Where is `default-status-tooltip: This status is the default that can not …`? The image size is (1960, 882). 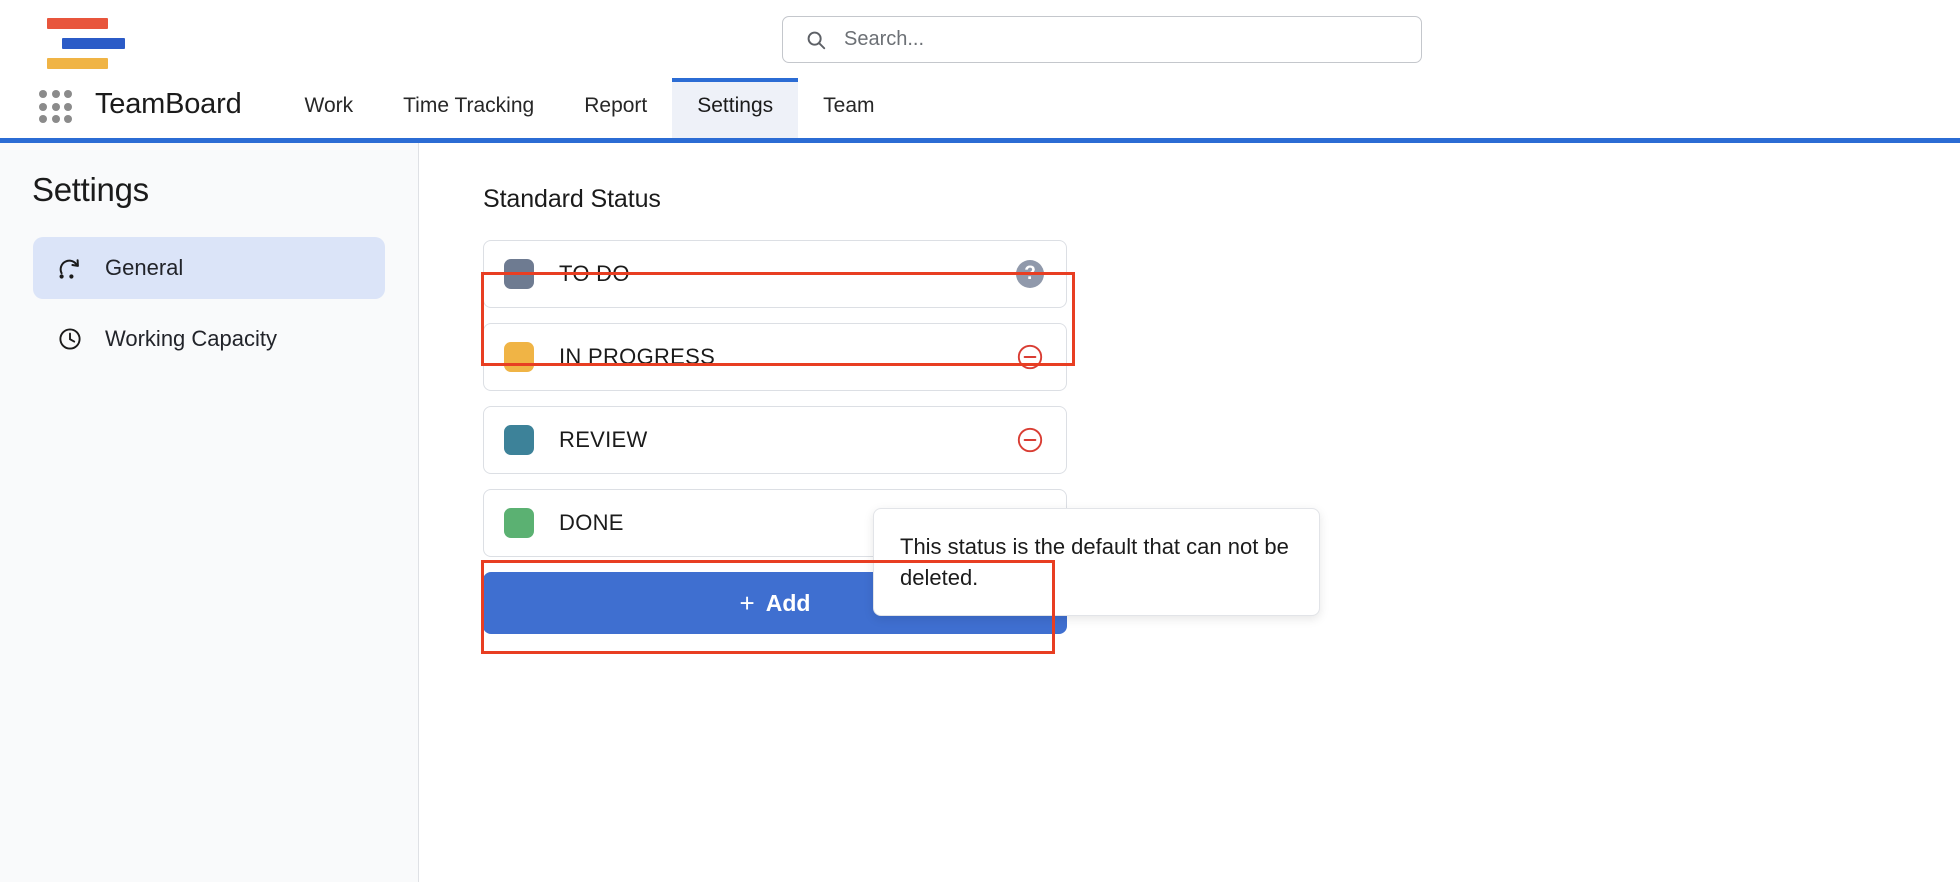 default-status-tooltip: This status is the default that can not … is located at coordinates (1096, 562).